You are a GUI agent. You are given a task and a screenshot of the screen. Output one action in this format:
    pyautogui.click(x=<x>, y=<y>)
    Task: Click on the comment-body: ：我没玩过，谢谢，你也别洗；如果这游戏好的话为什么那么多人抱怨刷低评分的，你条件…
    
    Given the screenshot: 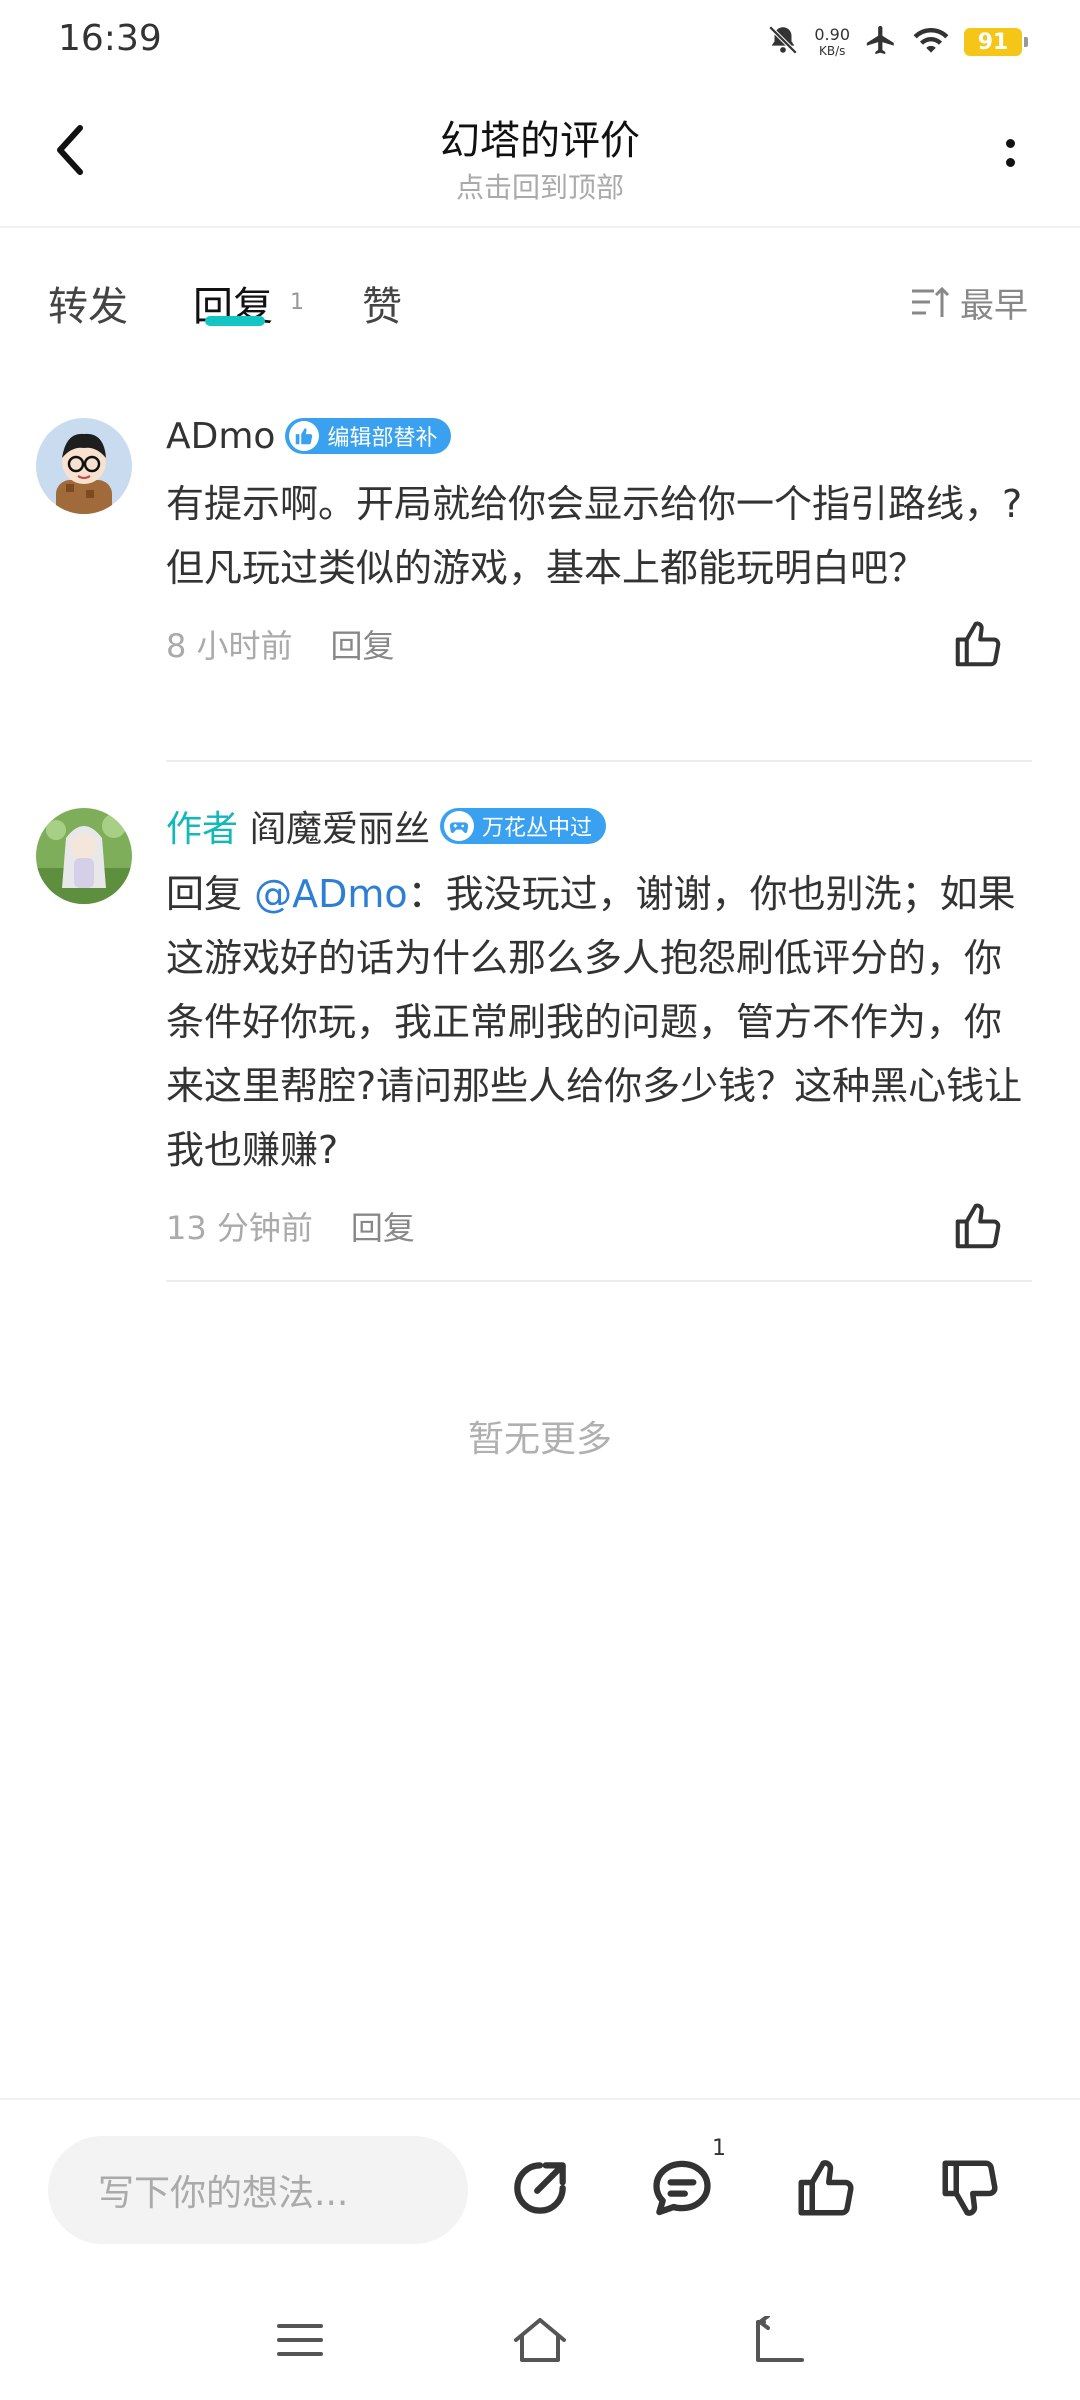 What is the action you would take?
    pyautogui.click(x=594, y=1022)
    